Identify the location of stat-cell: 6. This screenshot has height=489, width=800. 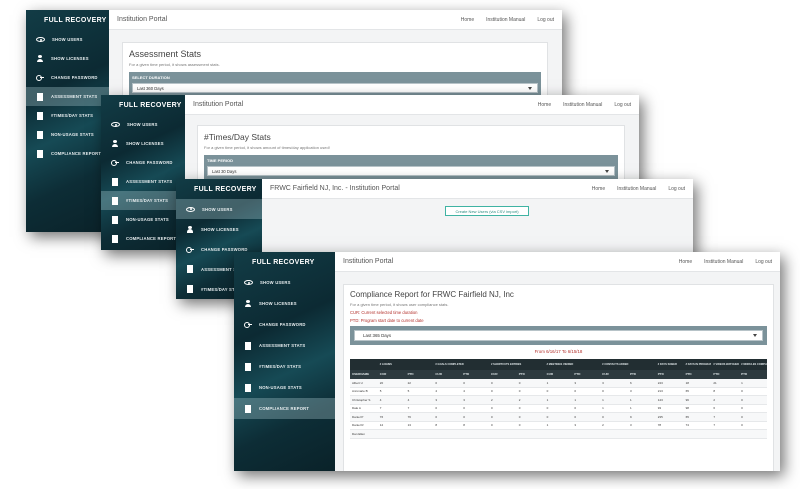
(714, 408).